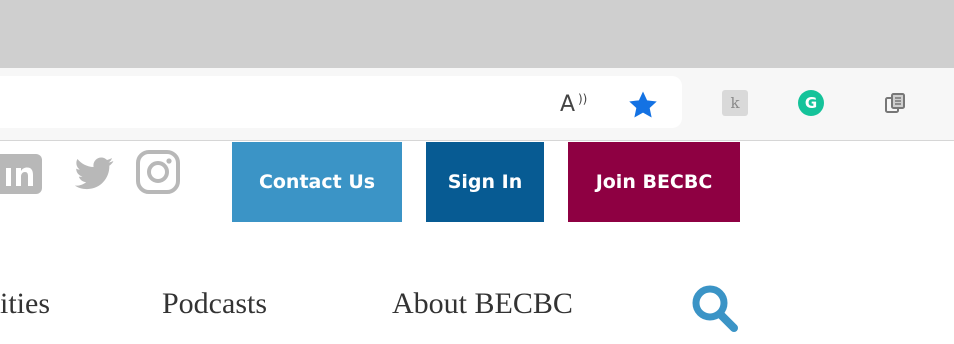 This screenshot has height=344, width=954. I want to click on instagram-icon, so click(158, 173).